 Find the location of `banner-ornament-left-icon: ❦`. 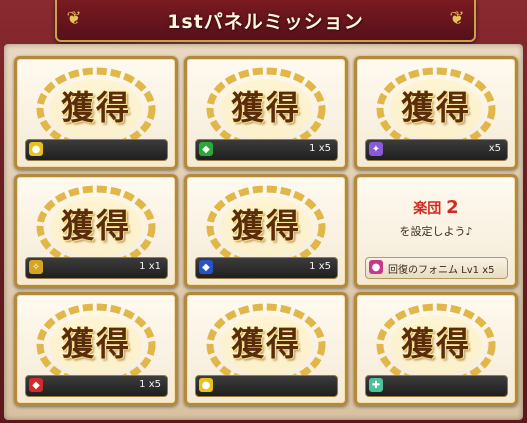

banner-ornament-left-icon: ❦ is located at coordinates (74, 18).